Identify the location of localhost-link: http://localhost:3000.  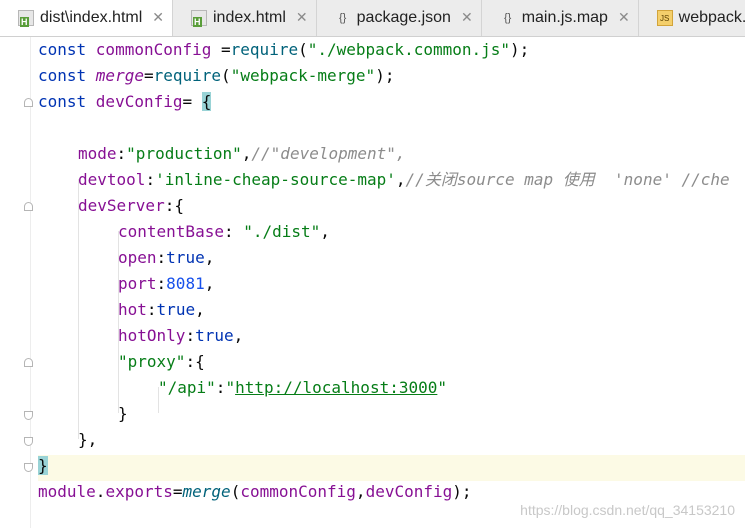
(336, 387).